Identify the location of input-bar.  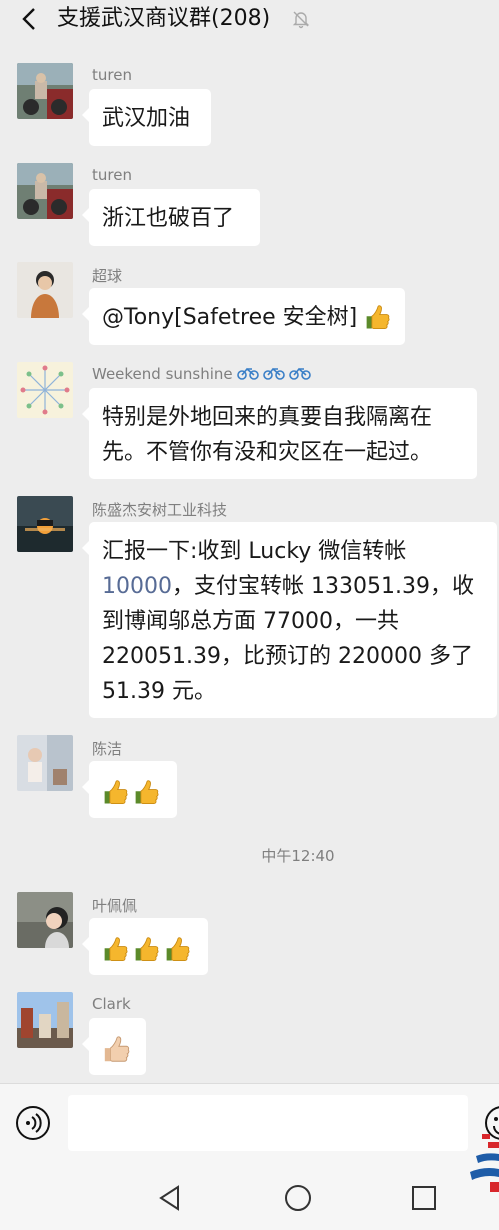
(249, 1122).